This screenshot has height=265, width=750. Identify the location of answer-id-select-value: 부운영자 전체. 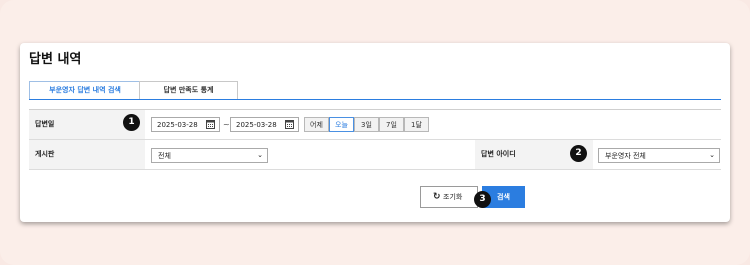
(625, 156).